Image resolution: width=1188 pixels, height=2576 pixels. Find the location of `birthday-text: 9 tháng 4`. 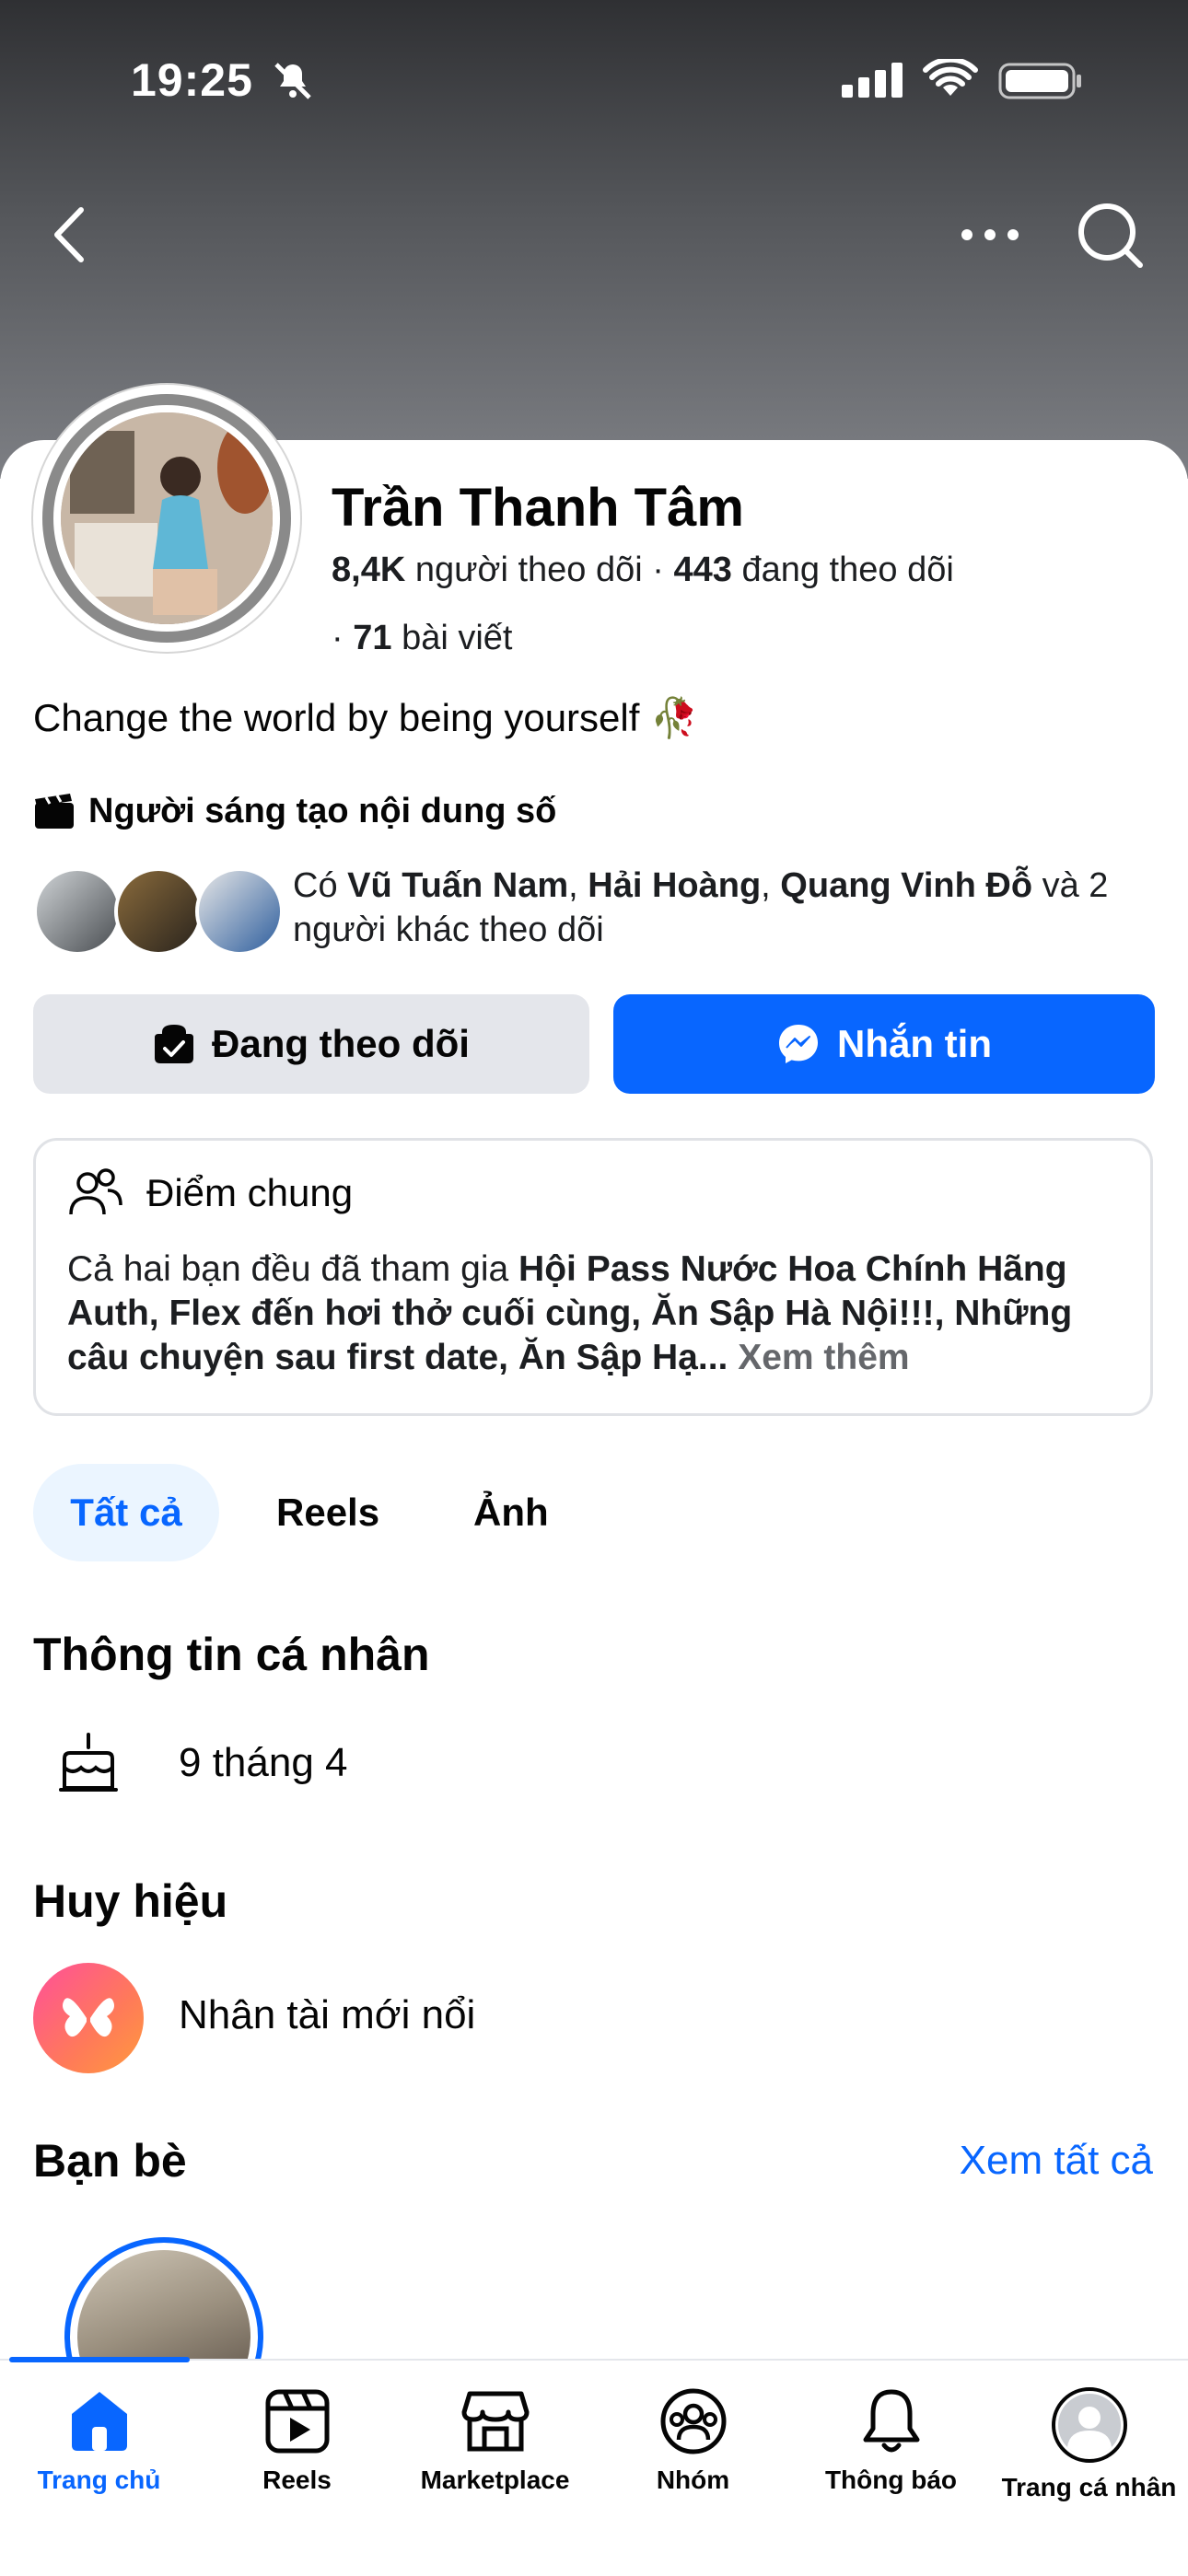

birthday-text: 9 tháng 4 is located at coordinates (263, 1762).